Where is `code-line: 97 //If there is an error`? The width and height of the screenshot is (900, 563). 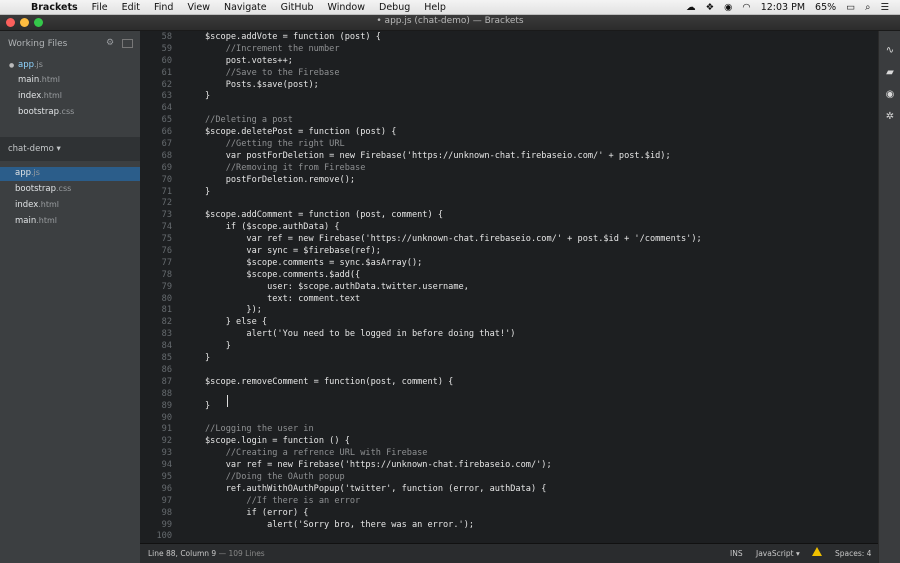 code-line: 97 //If there is an error is located at coordinates (509, 502).